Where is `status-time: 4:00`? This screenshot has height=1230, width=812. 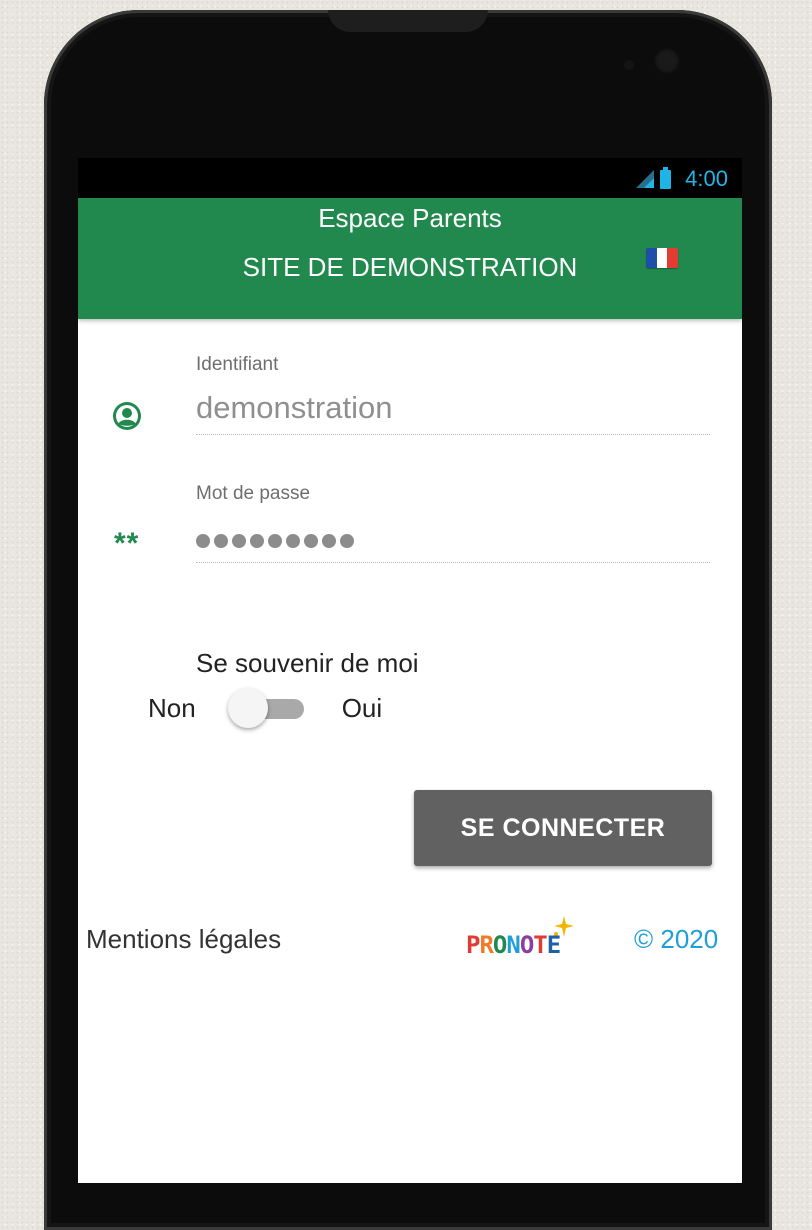
status-time: 4:00 is located at coordinates (706, 178).